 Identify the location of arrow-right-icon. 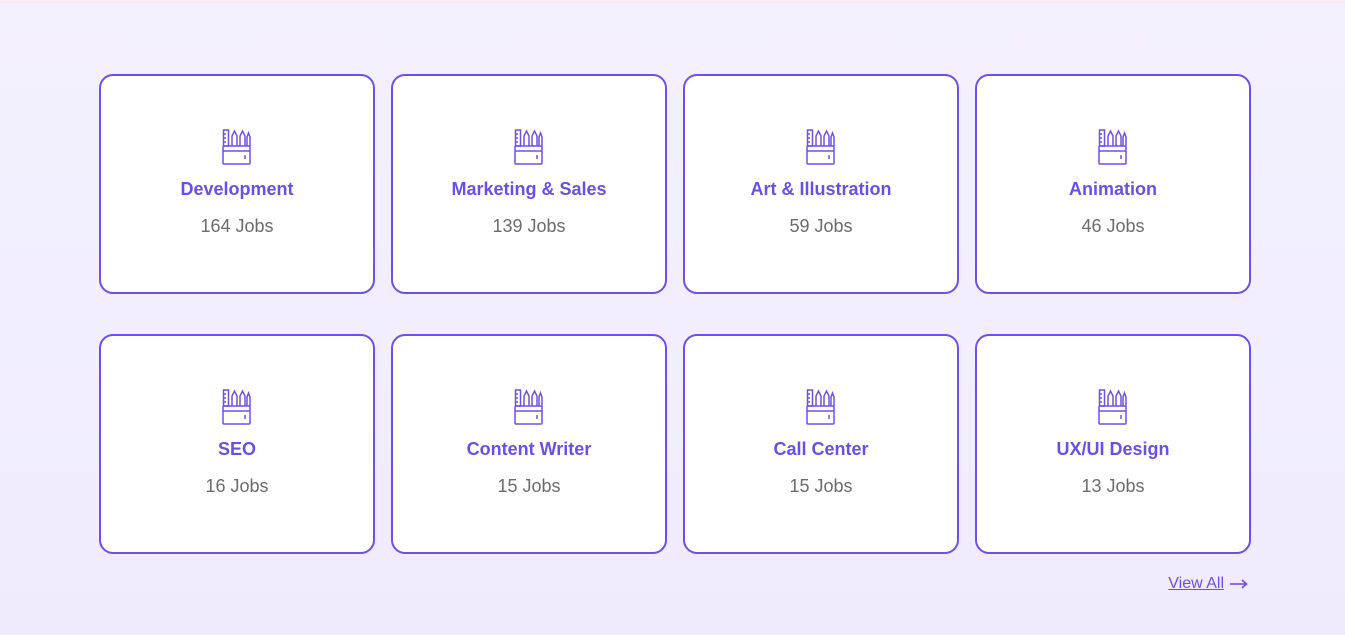
(1239, 584).